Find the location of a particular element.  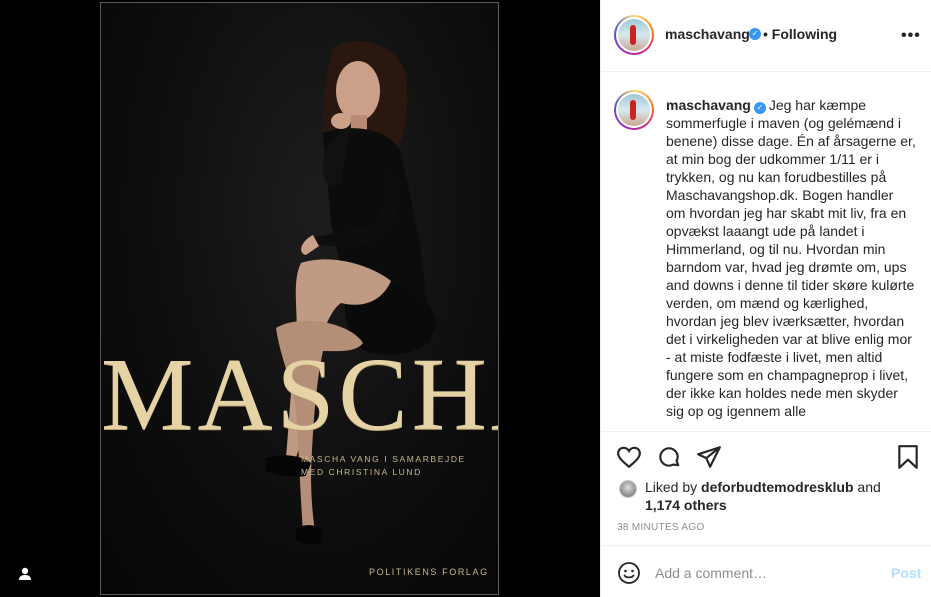

cover-subtitle-line2: MED CHRISTINA LUND is located at coordinates (361, 472).